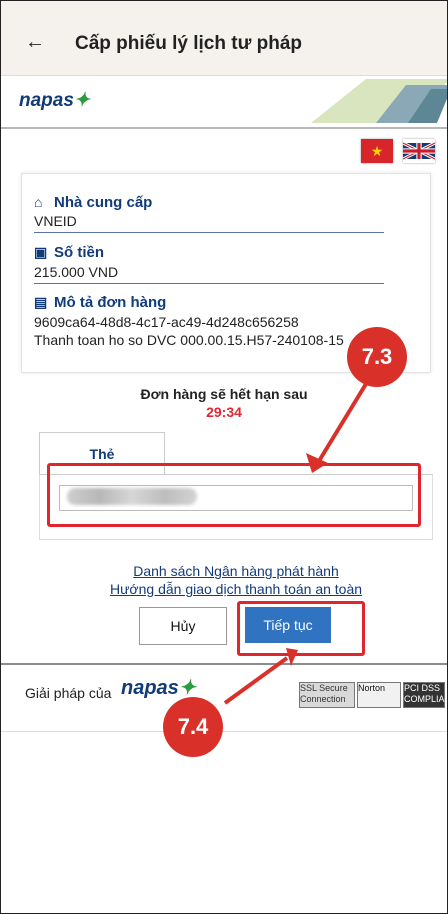 This screenshot has width=448, height=914. I want to click on footer-divider, so click(224, 664).